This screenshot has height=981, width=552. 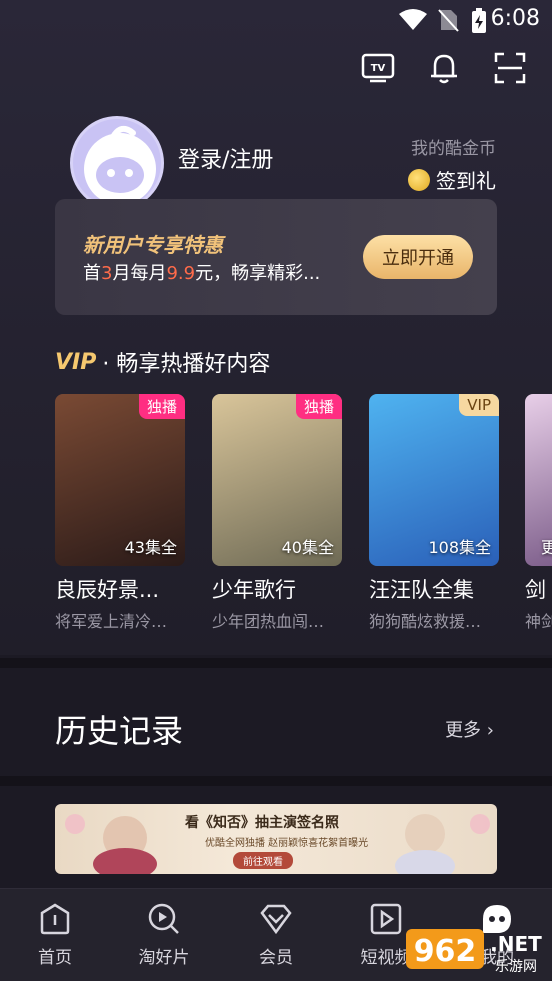 I want to click on tab-label: 首页, so click(x=55, y=958).